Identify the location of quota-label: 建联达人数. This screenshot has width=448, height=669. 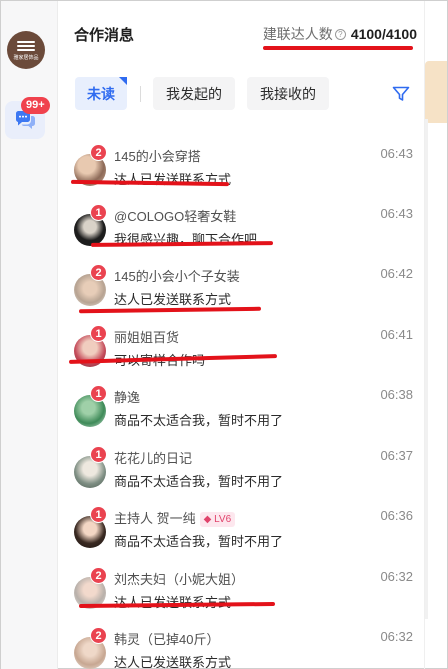
(297, 34).